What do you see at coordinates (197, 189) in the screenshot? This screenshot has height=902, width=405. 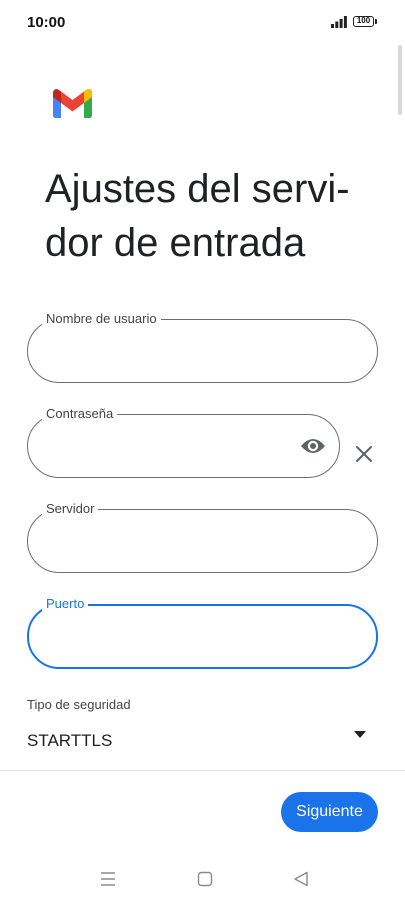 I see `page-title-line1: Ajustes del servi-` at bounding box center [197, 189].